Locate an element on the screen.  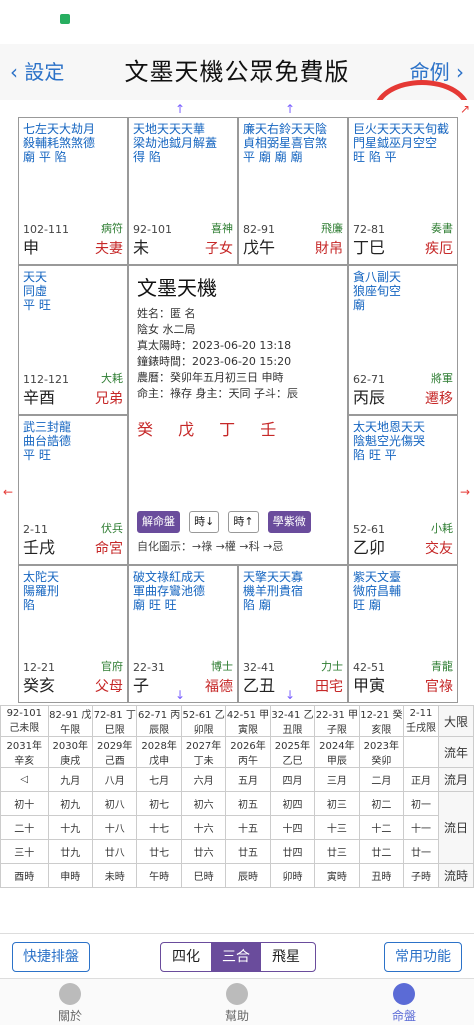
prev-icon: ◁ is located at coordinates (24, 779).